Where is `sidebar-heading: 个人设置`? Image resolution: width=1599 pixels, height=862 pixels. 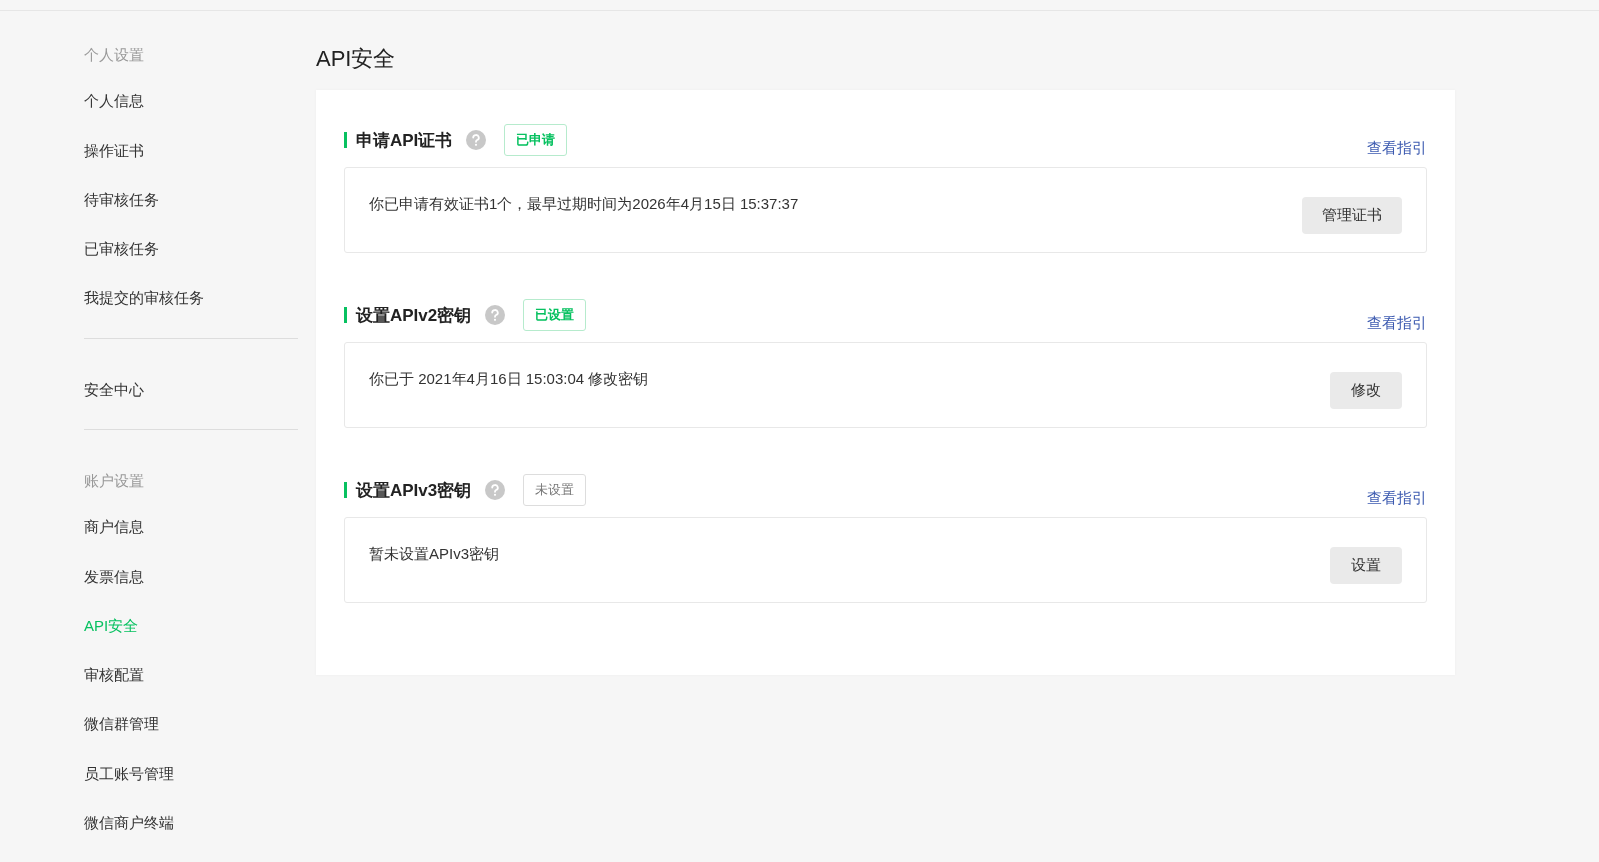 sidebar-heading: 个人设置 is located at coordinates (114, 55).